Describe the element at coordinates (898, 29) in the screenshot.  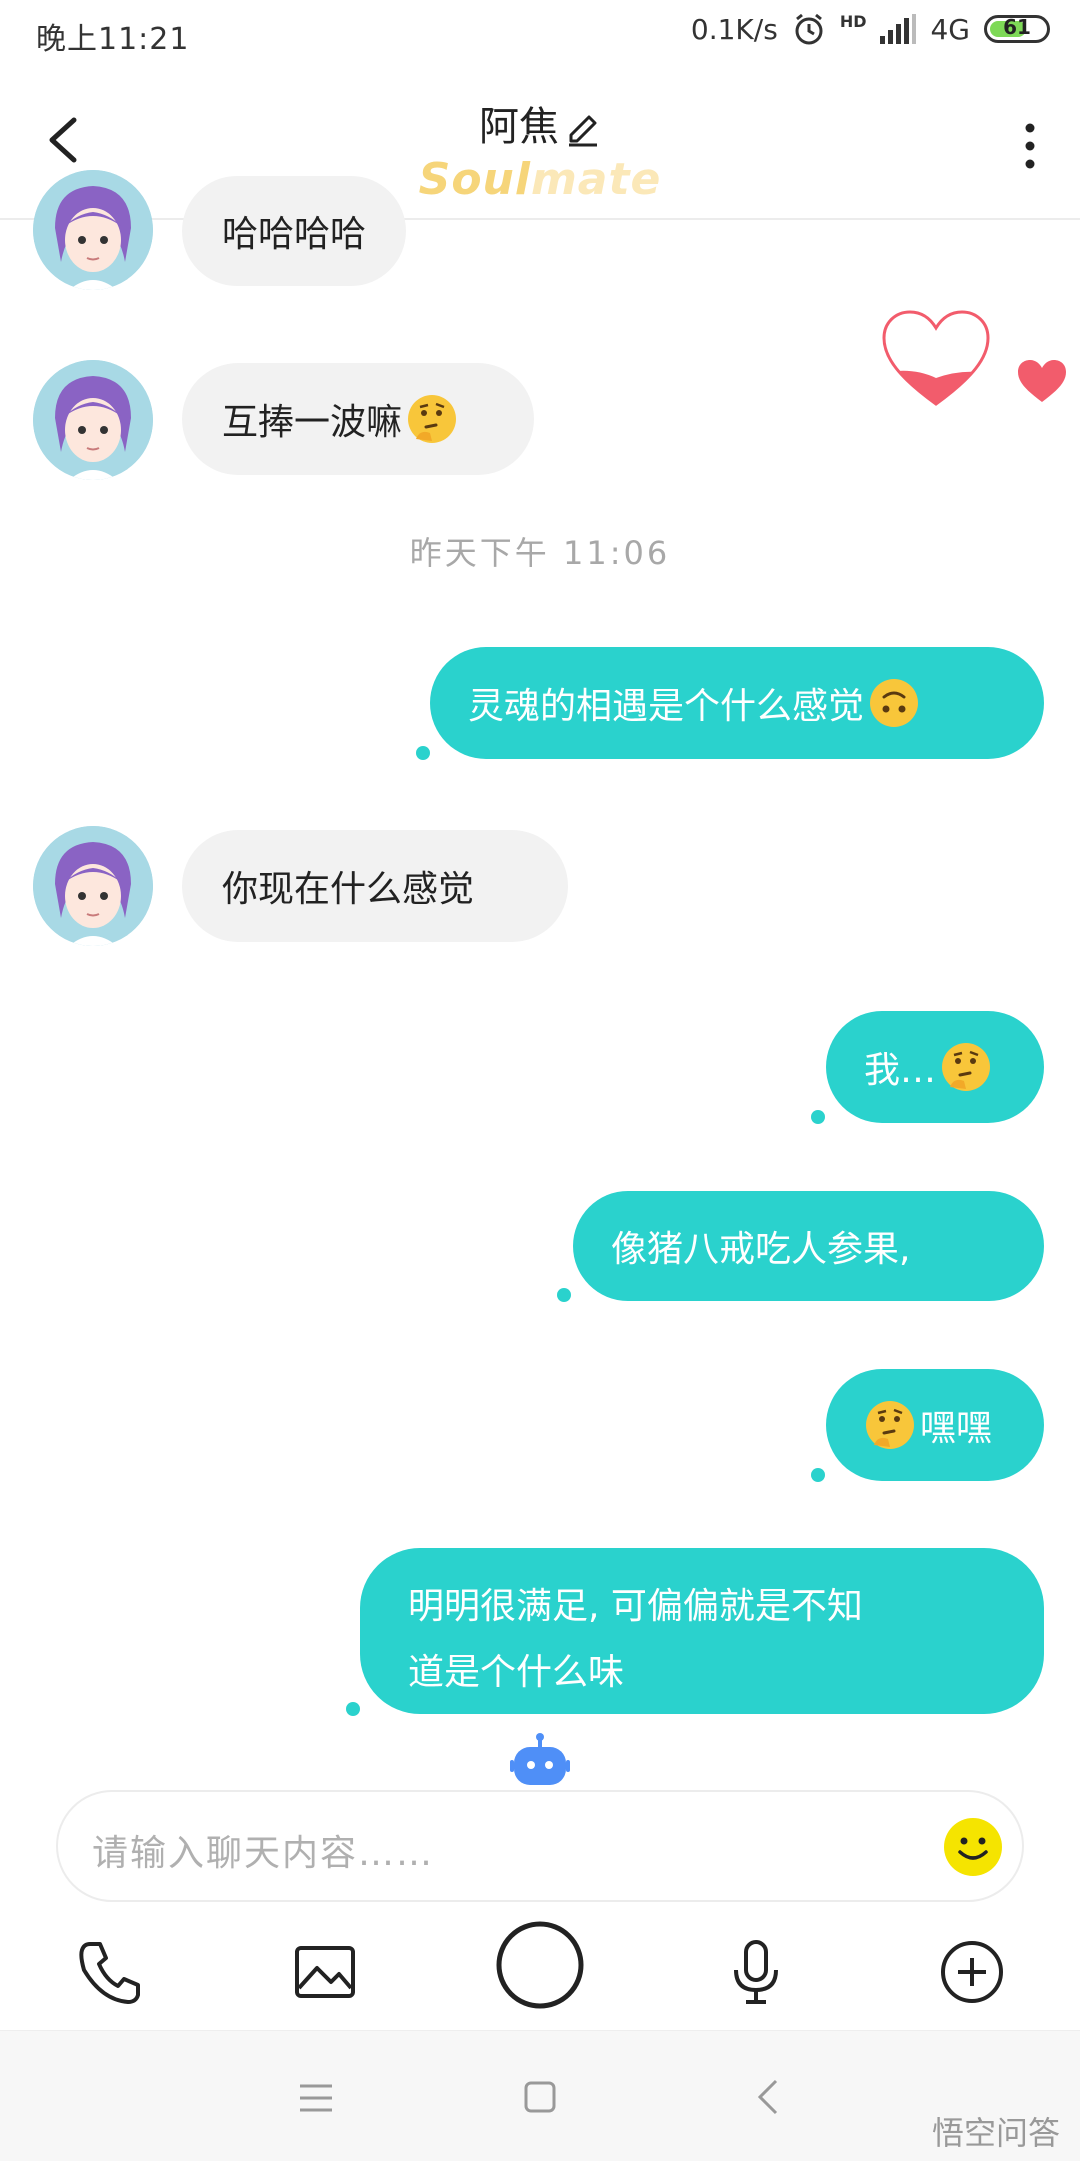
I see `signal-strength-icon` at that location.